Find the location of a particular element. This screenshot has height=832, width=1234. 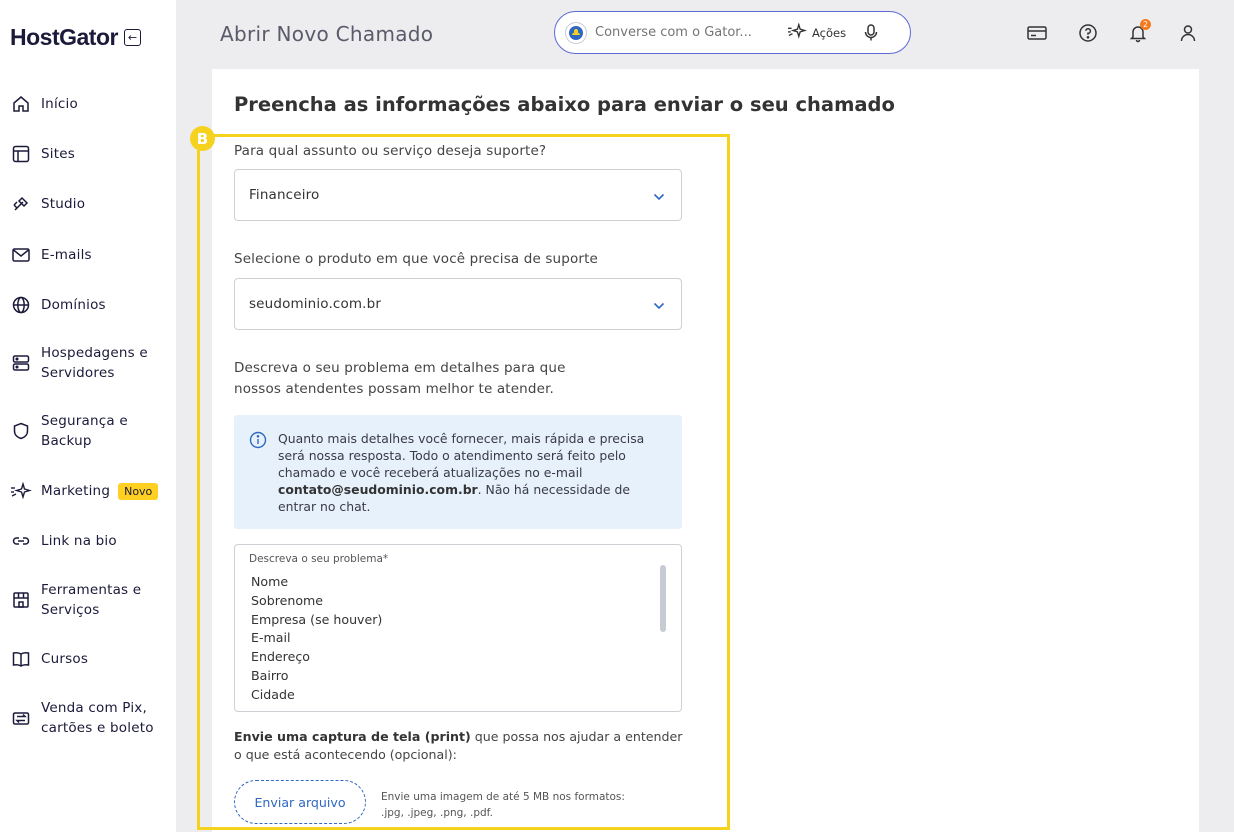

upload-file-button: Enviar arquivo is located at coordinates (300, 802).